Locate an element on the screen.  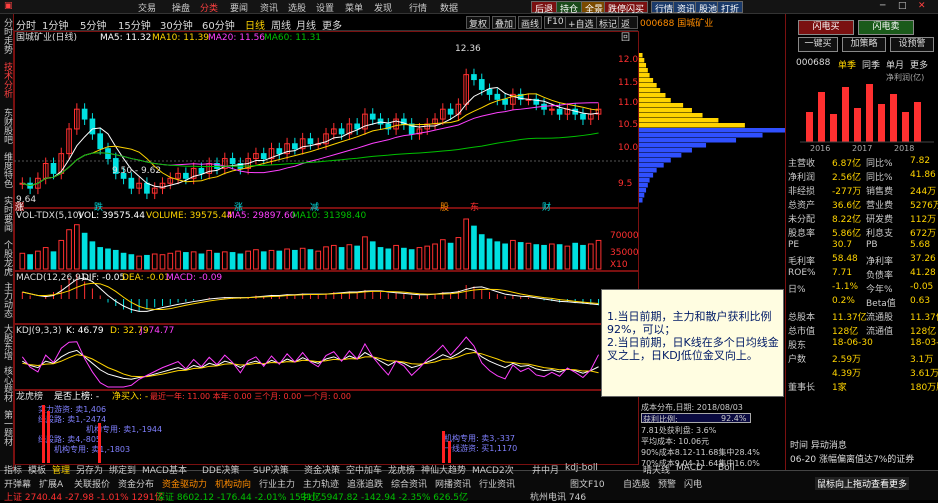
period-60min: 60分钟 is located at coordinates (218, 24).